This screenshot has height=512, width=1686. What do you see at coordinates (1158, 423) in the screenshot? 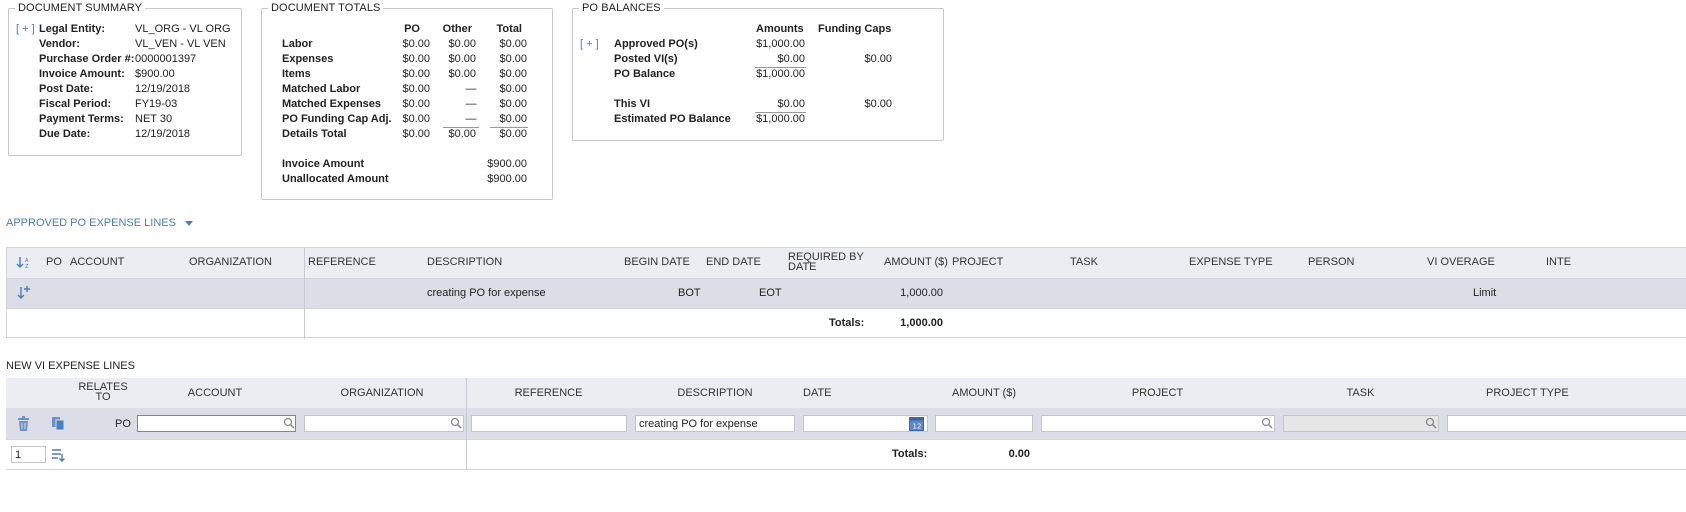
I see `project-field` at bounding box center [1158, 423].